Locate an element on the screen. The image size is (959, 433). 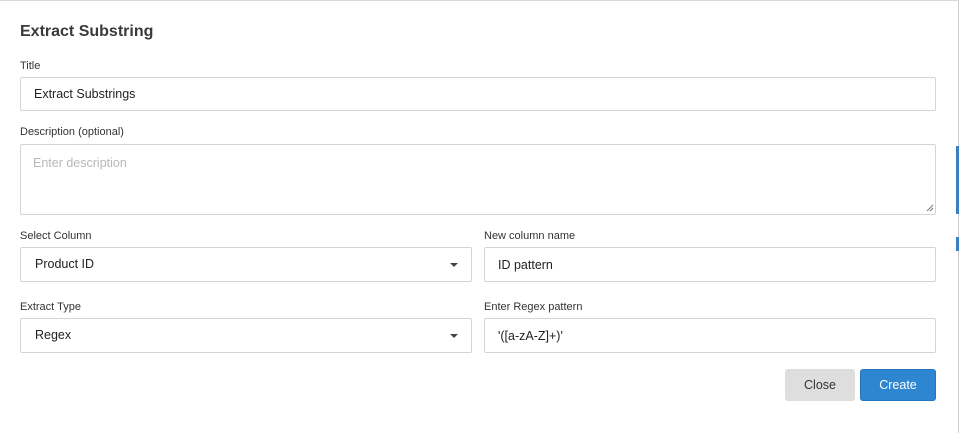
extract-type-value: Regex is located at coordinates (53, 335).